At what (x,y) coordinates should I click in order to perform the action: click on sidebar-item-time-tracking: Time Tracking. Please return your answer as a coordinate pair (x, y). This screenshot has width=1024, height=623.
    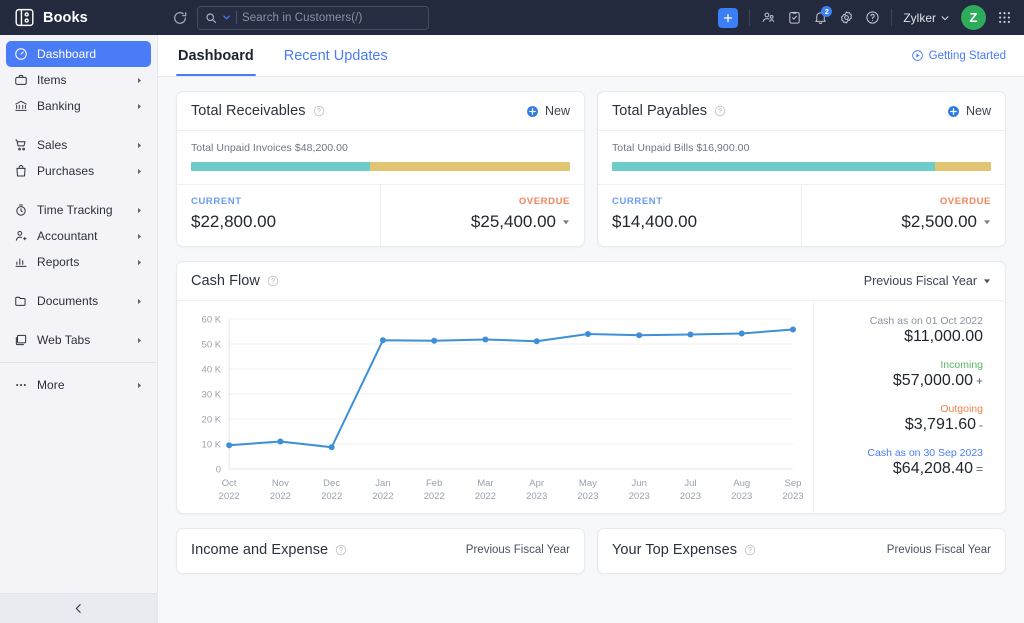
    Looking at the image, I should click on (78, 210).